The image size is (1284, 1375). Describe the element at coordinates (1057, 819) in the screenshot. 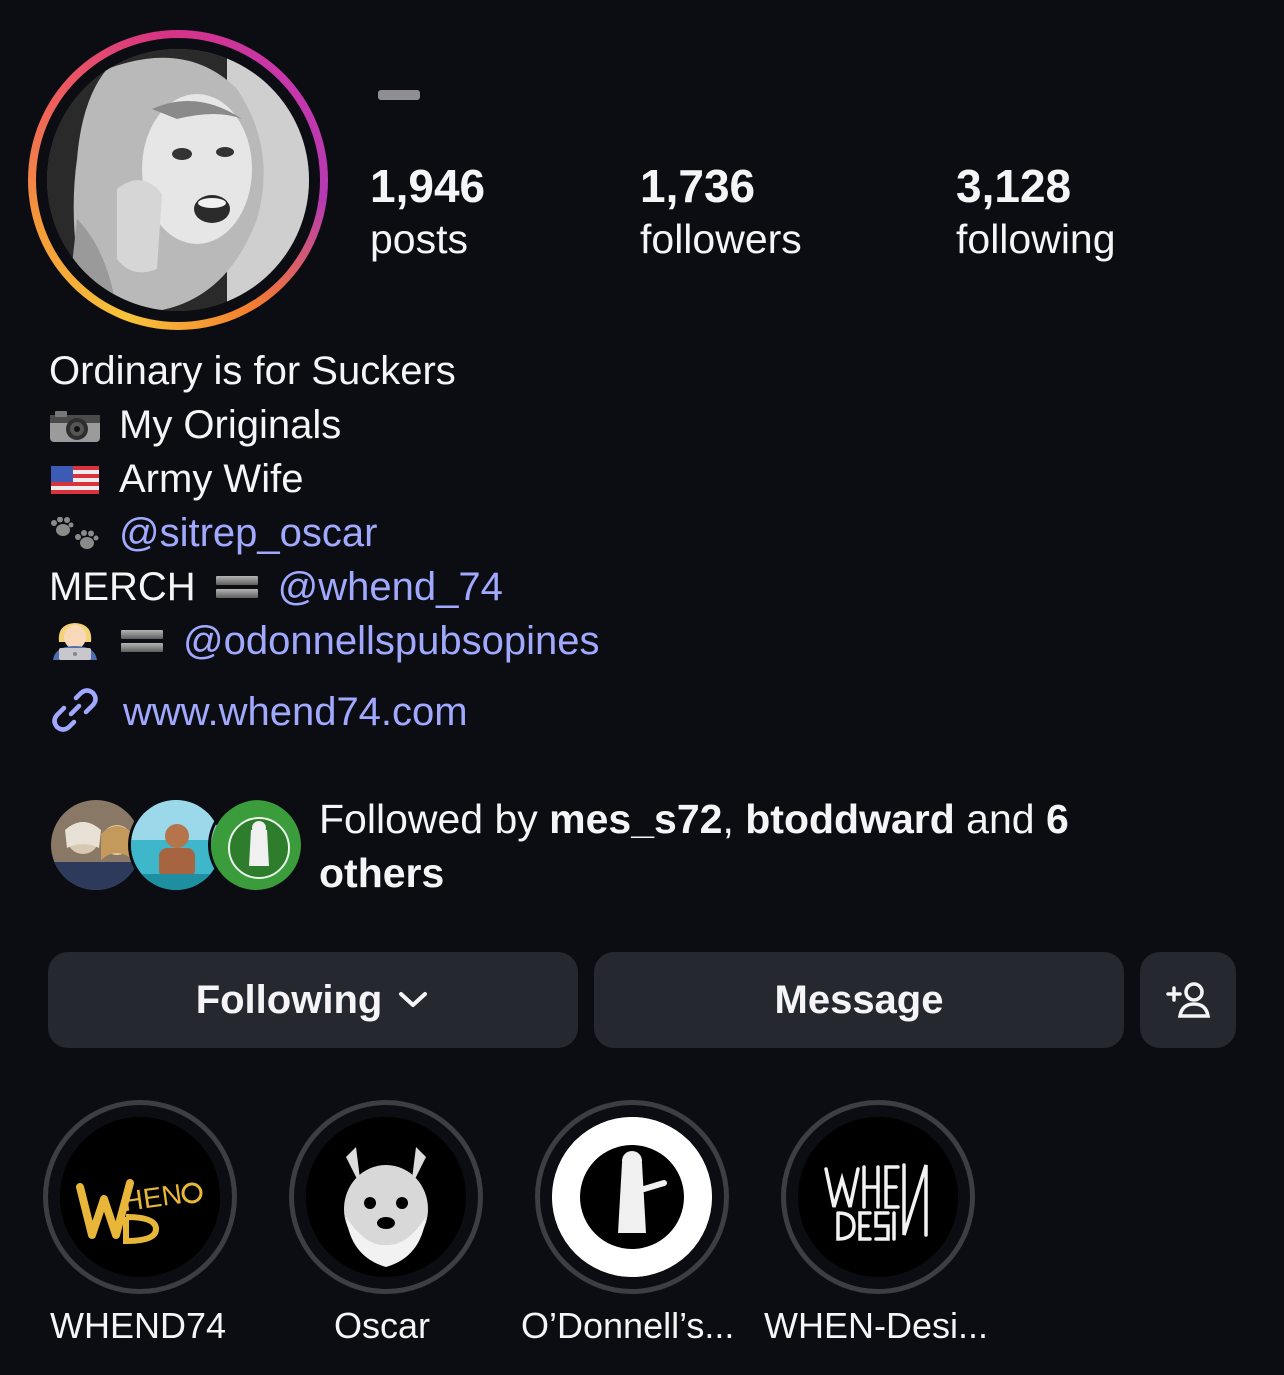

I see `mutual-count: 6` at that location.